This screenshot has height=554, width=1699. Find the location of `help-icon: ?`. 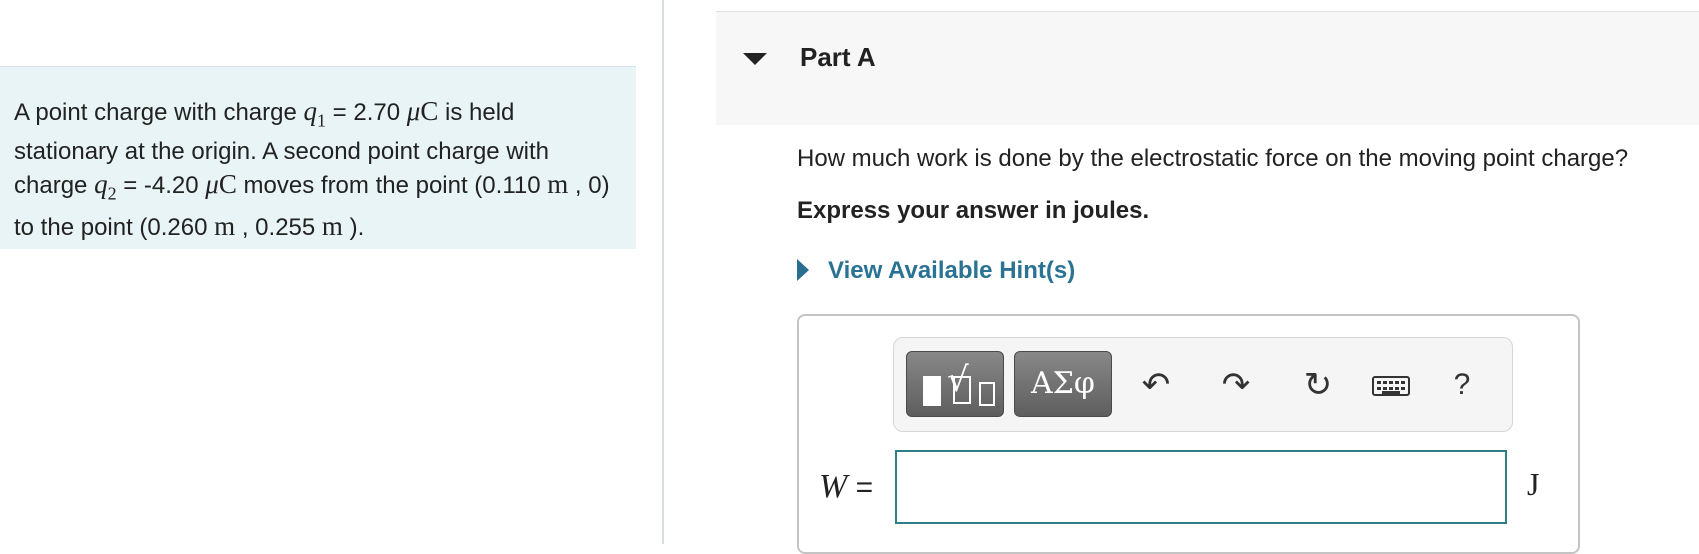

help-icon: ? is located at coordinates (1462, 385).